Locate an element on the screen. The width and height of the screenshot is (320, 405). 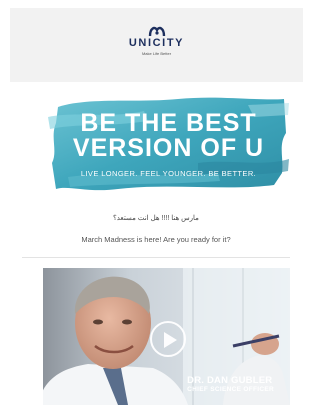
unicity-logo-icon is located at coordinates (156, 31).